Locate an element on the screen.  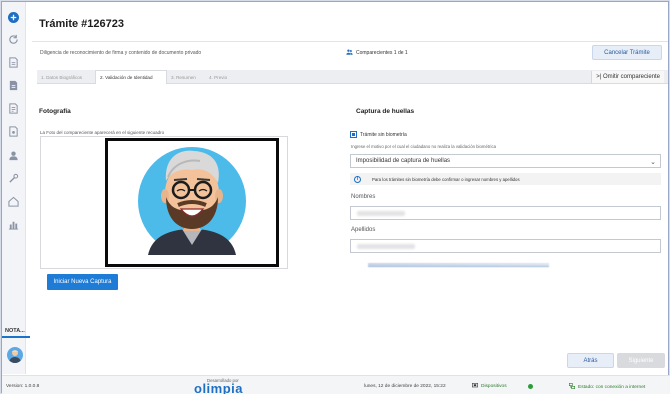
fingerprint-section-title: Captura de huellas is located at coordinates (385, 111).